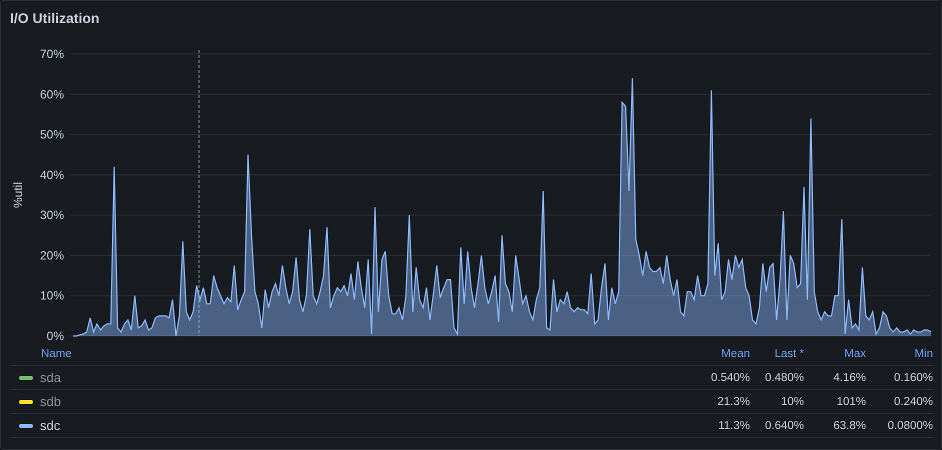 This screenshot has height=450, width=942. I want to click on column-header: Max, so click(855, 354).